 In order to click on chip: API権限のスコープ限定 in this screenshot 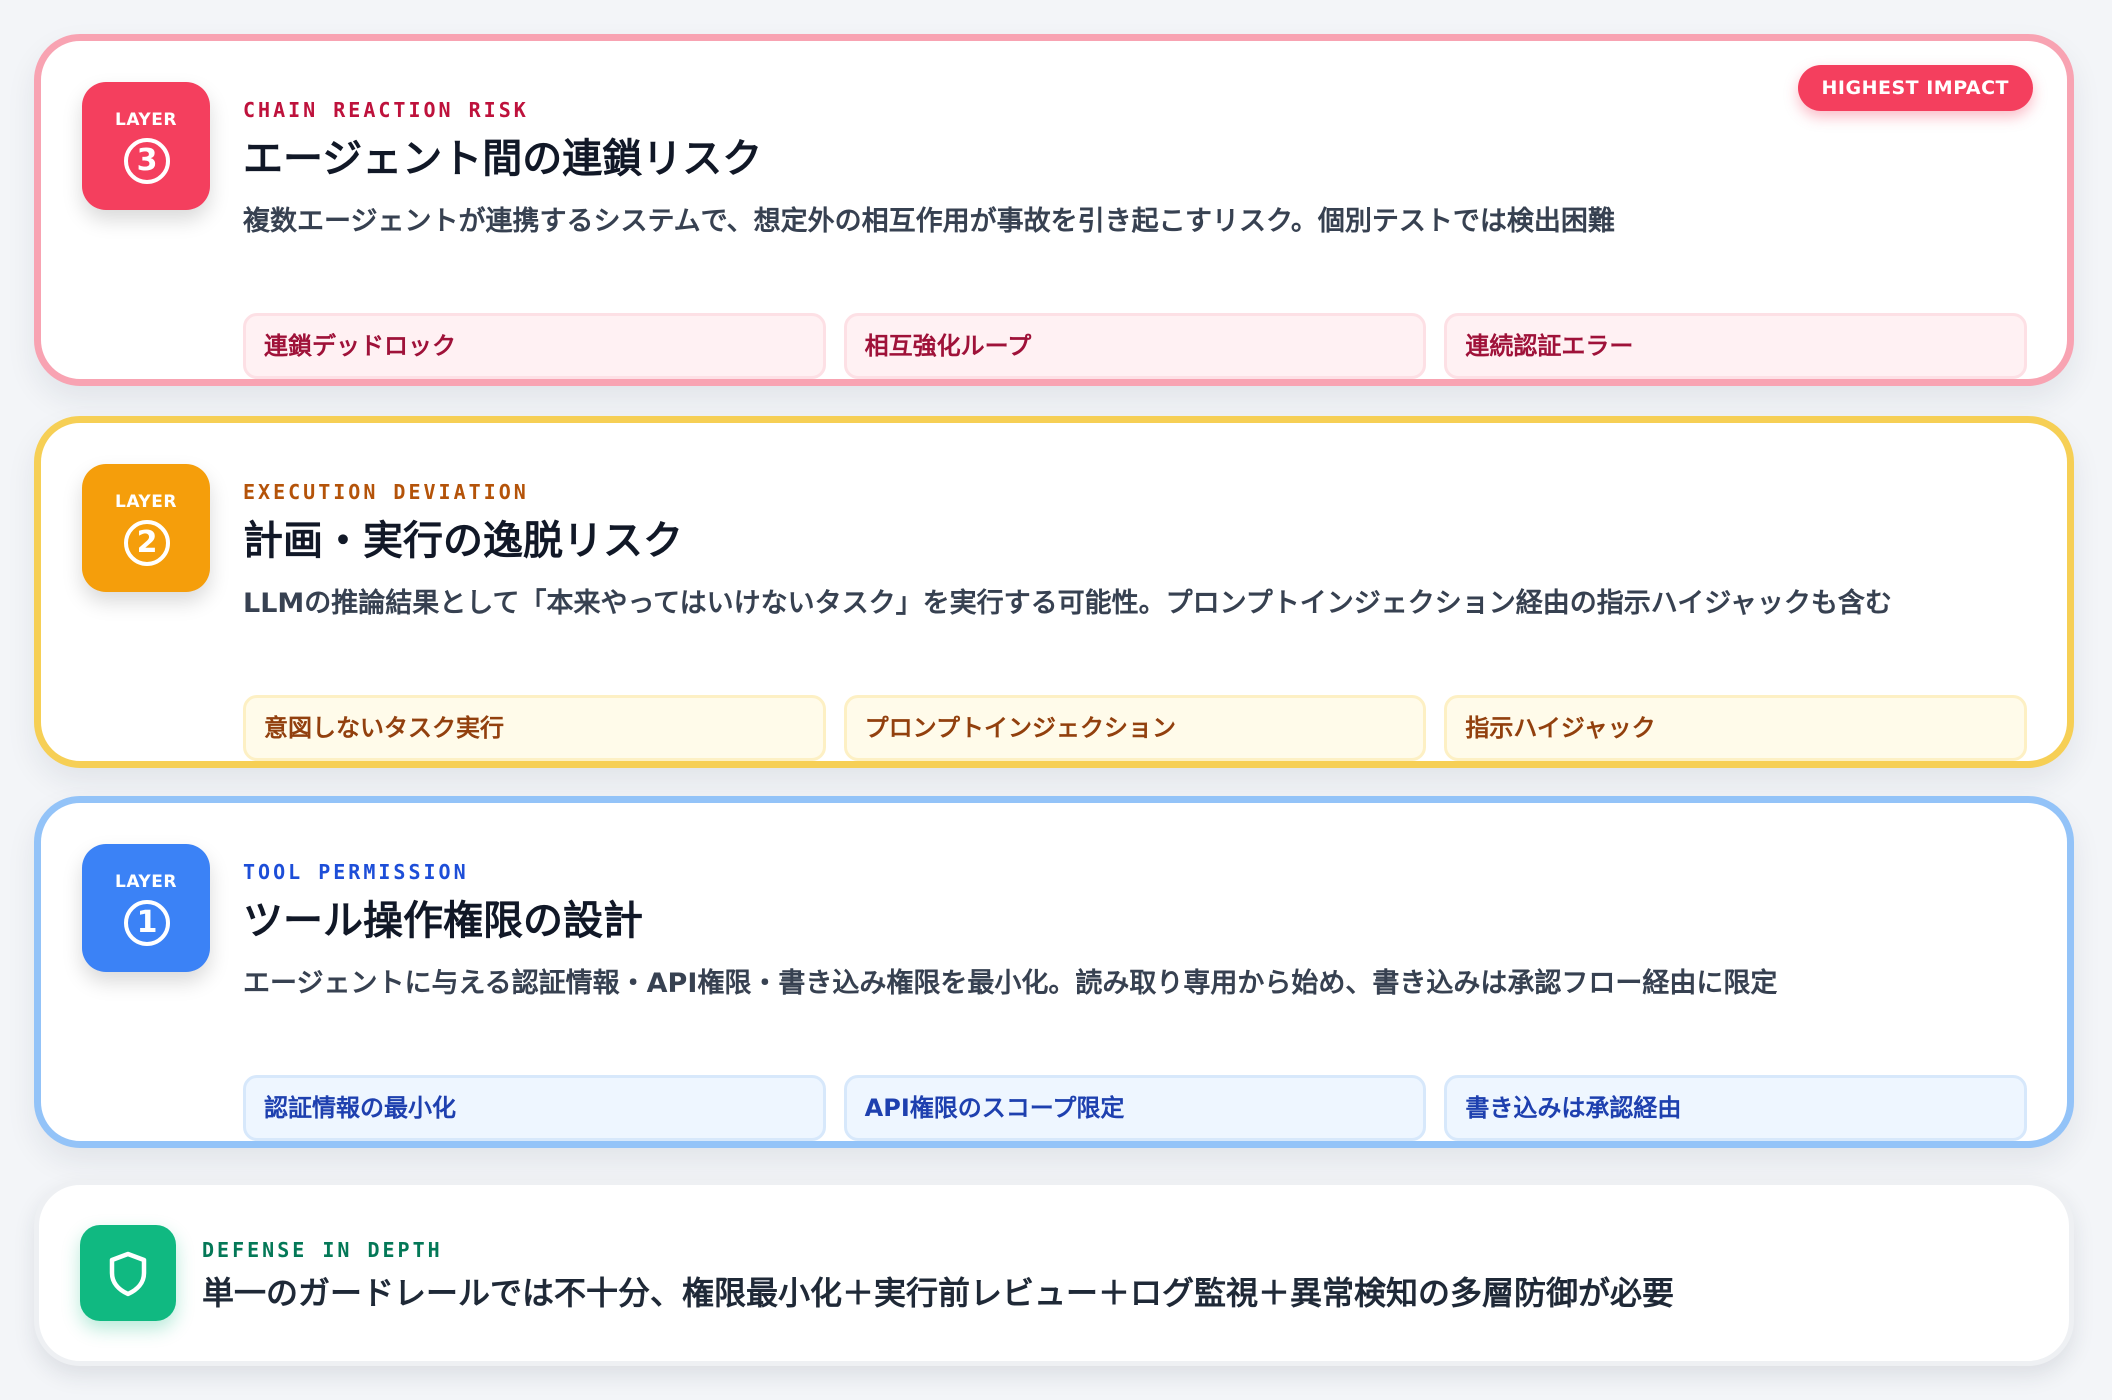, I will do `click(1135, 1108)`.